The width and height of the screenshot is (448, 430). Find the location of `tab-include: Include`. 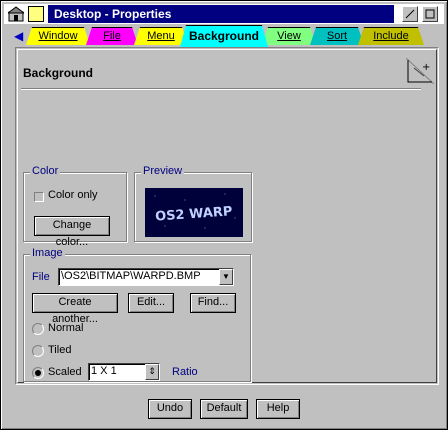

tab-include: Include is located at coordinates (391, 36).